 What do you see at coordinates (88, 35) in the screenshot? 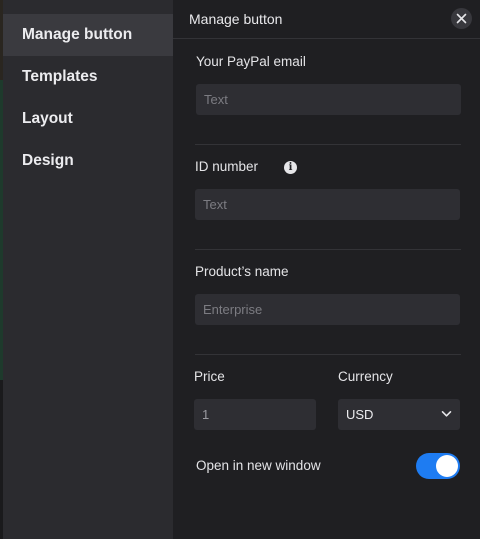
I see `sidebar-item-manage-button: Manage button` at bounding box center [88, 35].